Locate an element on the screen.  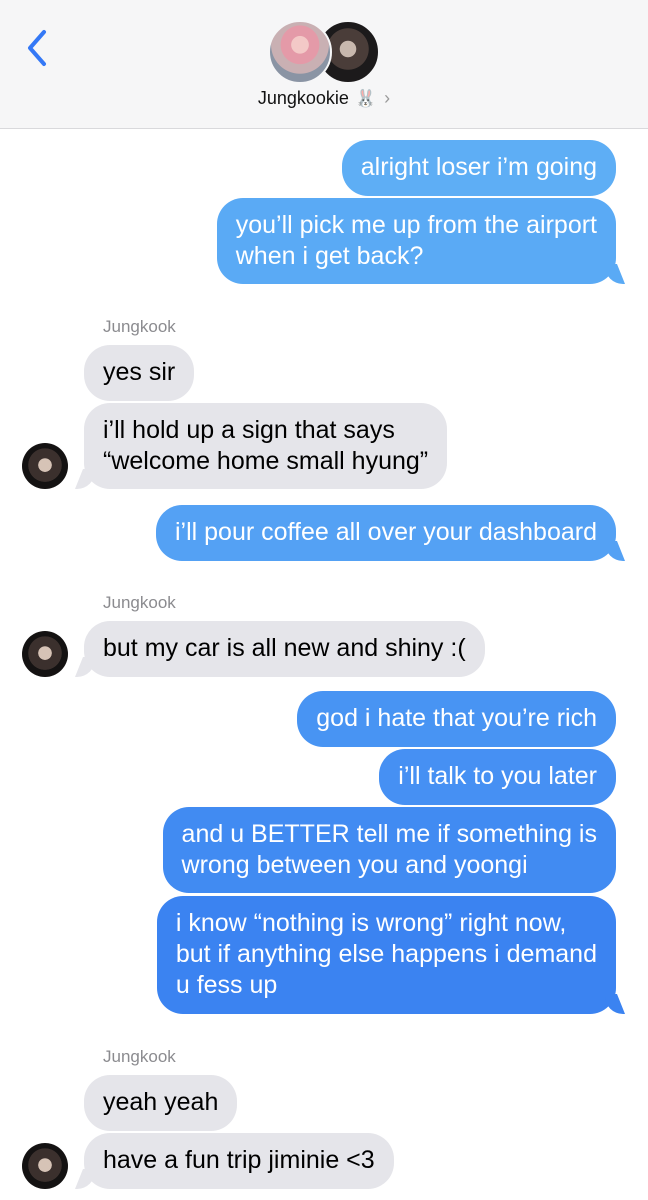
message-text-line: wrong between you and yoongi is located at coordinates (354, 865).